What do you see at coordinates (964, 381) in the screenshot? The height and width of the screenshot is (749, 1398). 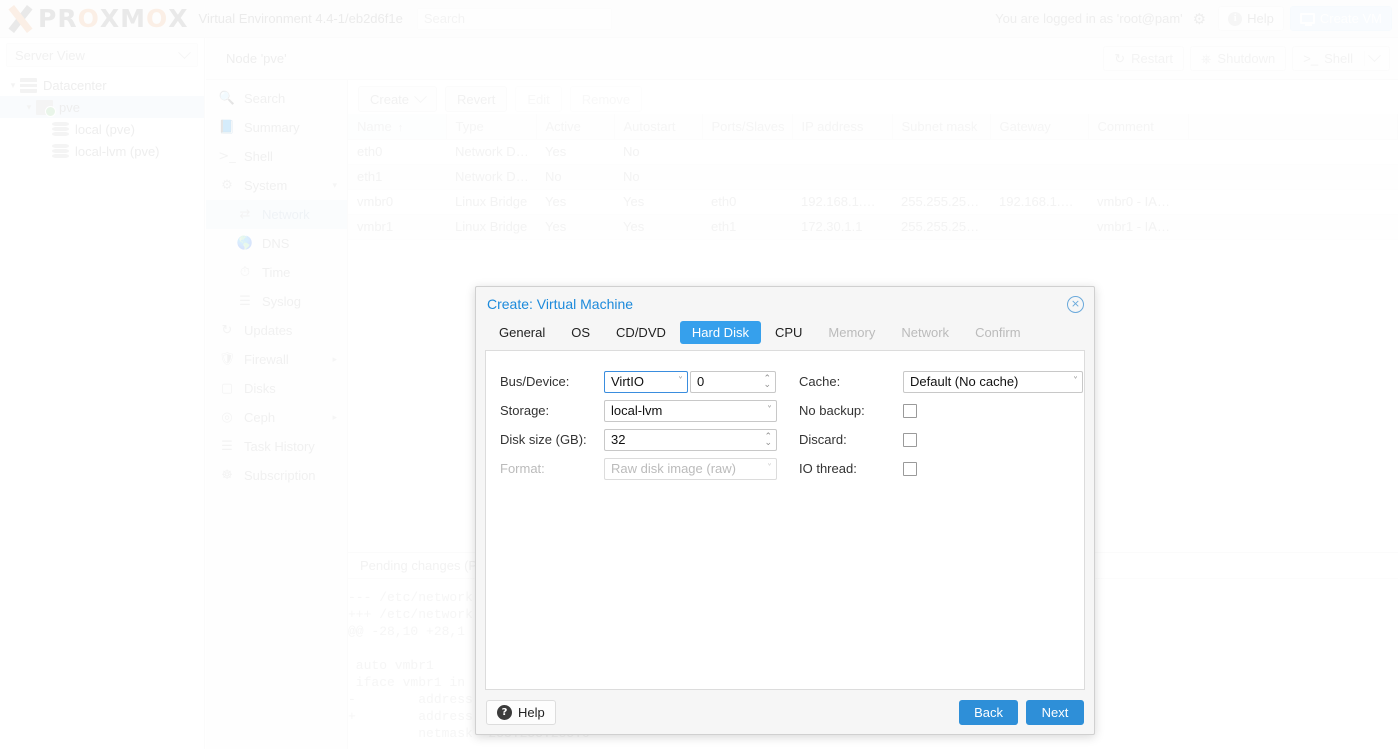 I see `cache-value: Default (No cache)` at bounding box center [964, 381].